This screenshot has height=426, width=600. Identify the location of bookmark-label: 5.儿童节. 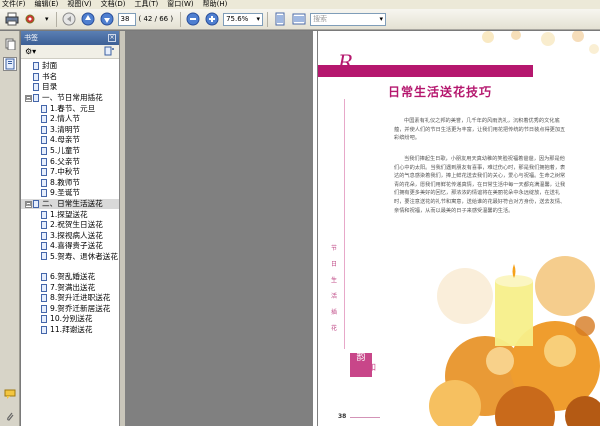
(65, 151).